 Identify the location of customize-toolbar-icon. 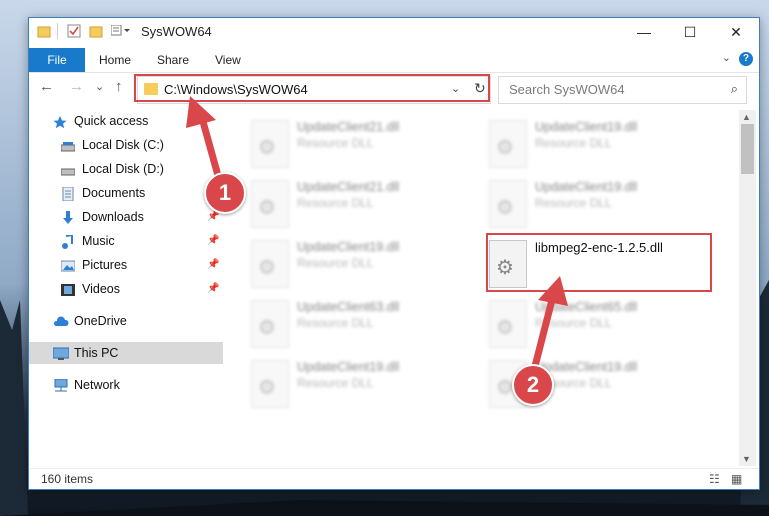
(120, 32).